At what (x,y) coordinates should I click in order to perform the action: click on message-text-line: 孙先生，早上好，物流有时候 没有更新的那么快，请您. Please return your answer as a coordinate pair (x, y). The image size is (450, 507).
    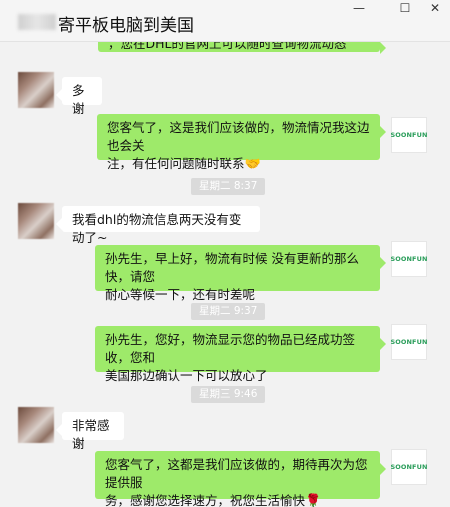
    Looking at the image, I should click on (232, 267).